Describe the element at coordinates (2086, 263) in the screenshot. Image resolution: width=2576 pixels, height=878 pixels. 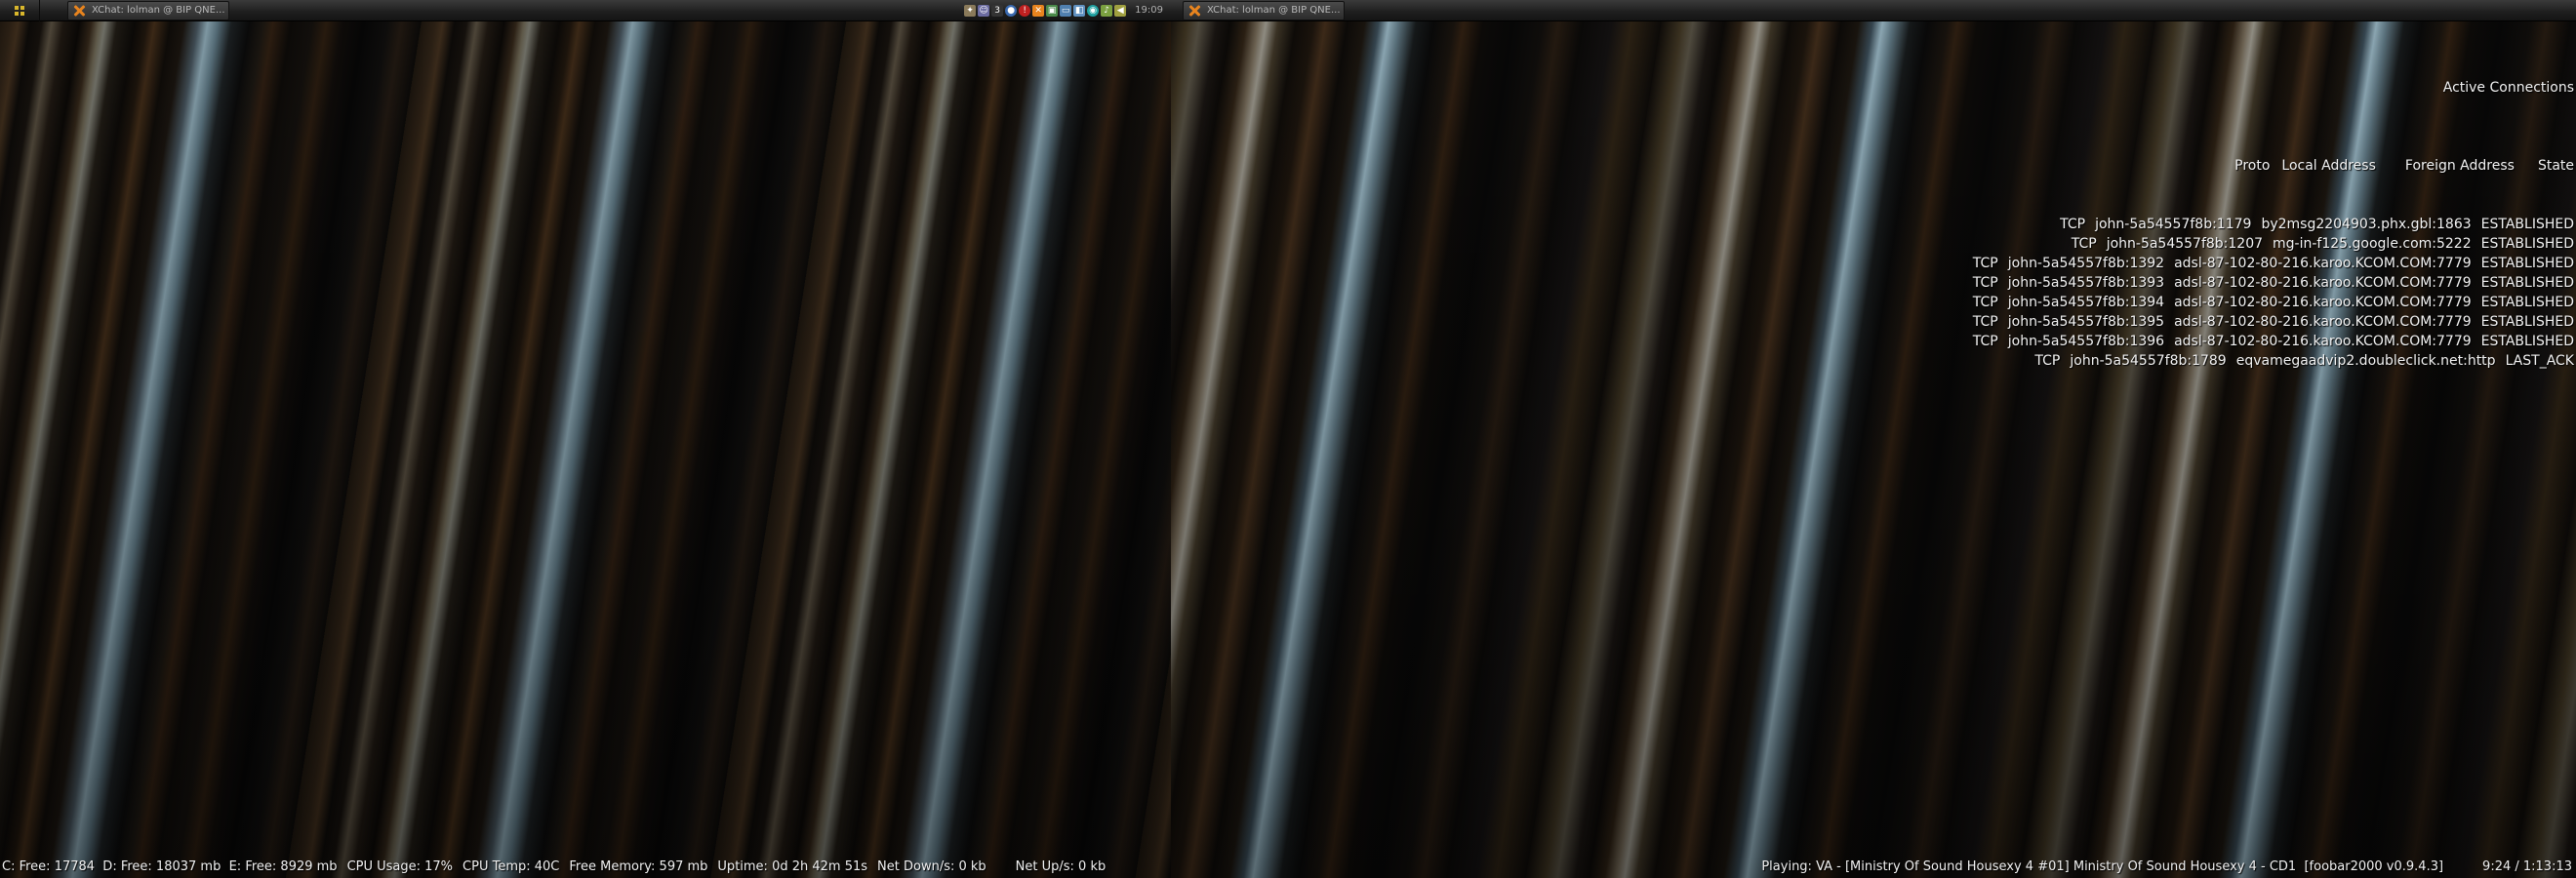
I see `connection-local-address: john-5a54557f8b:1392` at that location.